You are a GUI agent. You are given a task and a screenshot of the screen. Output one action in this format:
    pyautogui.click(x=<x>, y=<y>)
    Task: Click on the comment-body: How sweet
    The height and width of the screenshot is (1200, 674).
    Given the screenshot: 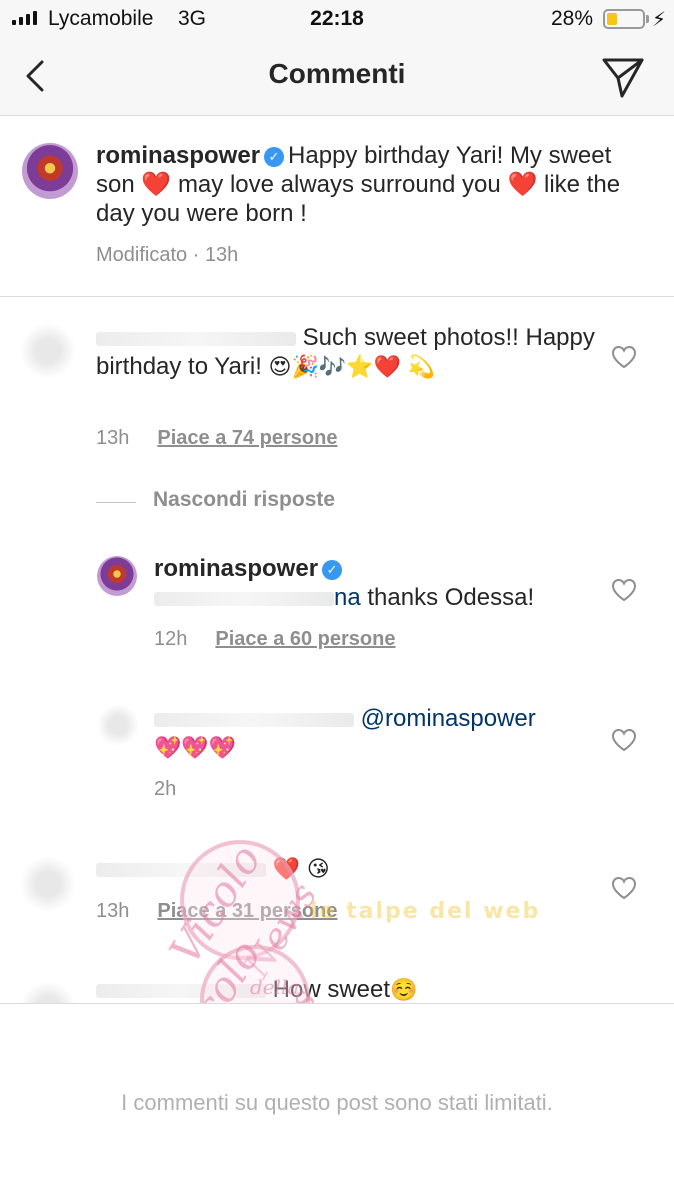 What is the action you would take?
    pyautogui.click(x=331, y=989)
    